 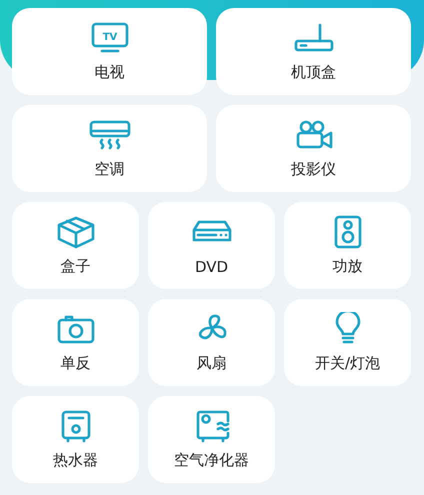 I want to click on air-conditioner-icon, so click(x=110, y=135).